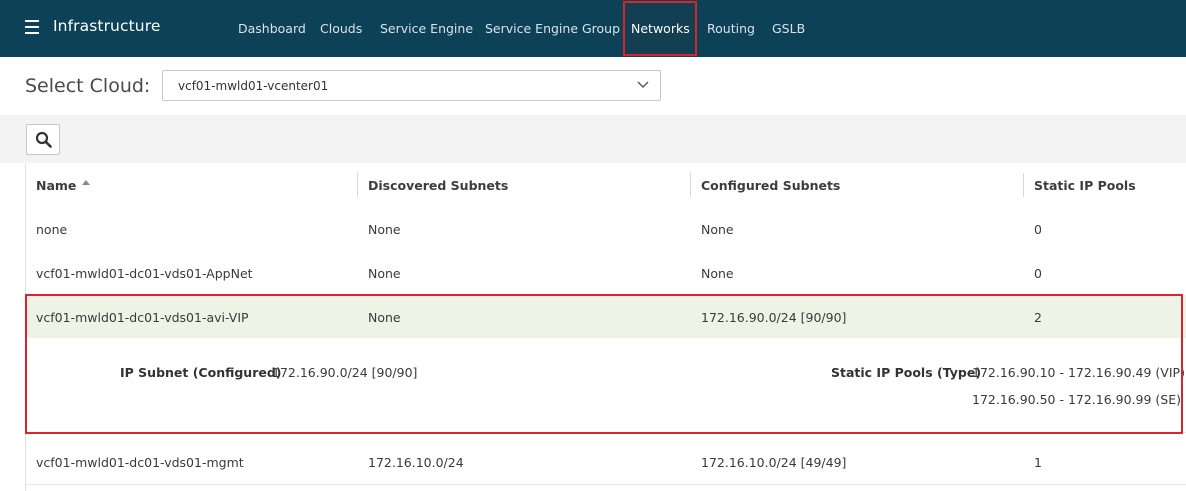 This screenshot has width=1186, height=491. What do you see at coordinates (788, 28) in the screenshot?
I see `nav-gslb: GSLB` at bounding box center [788, 28].